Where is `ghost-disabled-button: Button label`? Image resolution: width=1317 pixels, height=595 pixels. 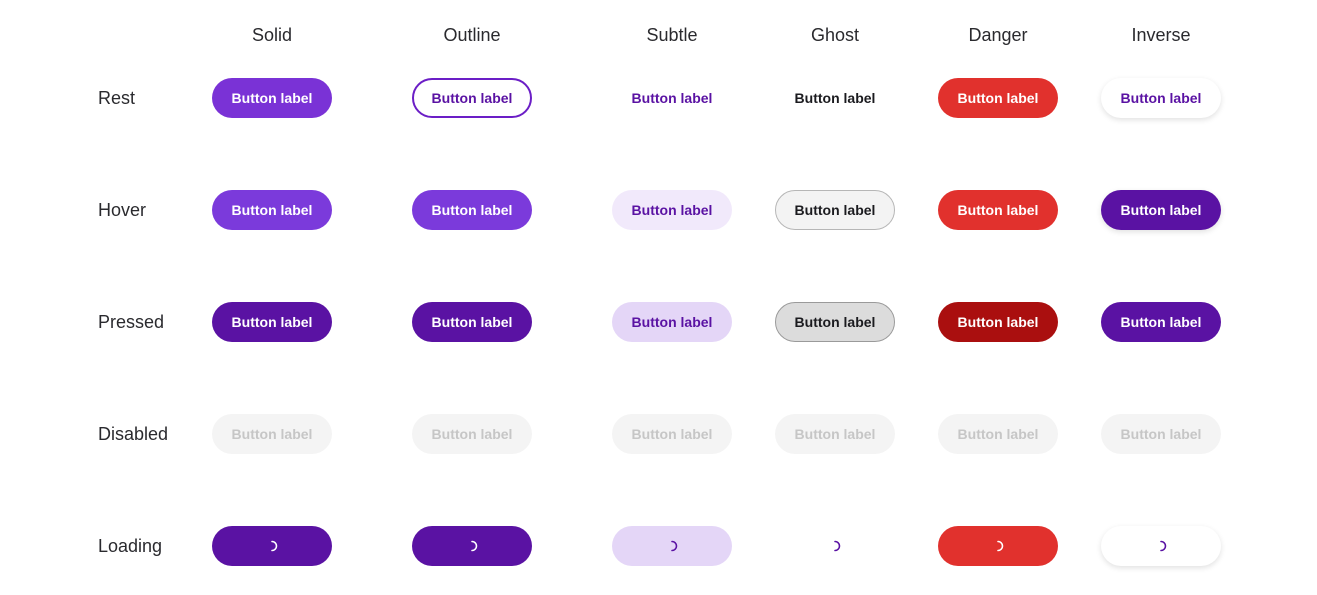 ghost-disabled-button: Button label is located at coordinates (835, 434).